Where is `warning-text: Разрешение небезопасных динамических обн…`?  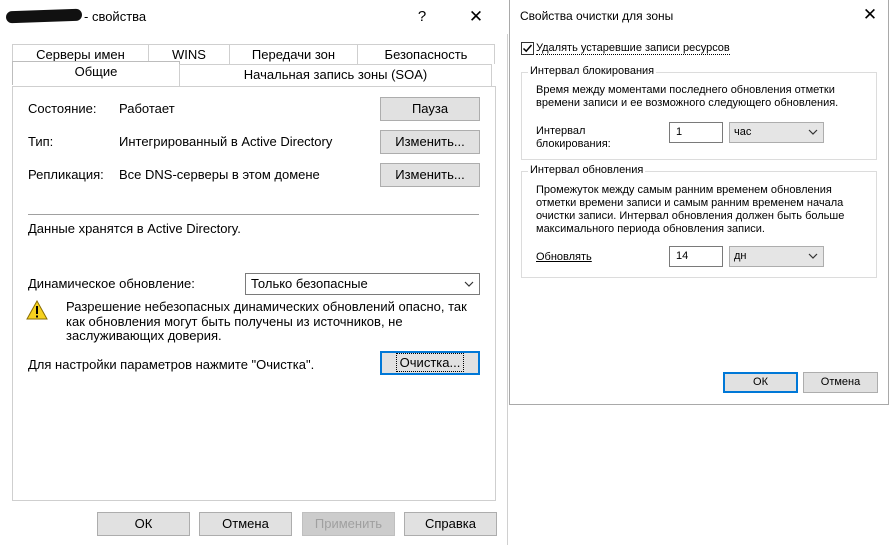 warning-text: Разрешение небезопасных динамических обн… is located at coordinates (266, 321).